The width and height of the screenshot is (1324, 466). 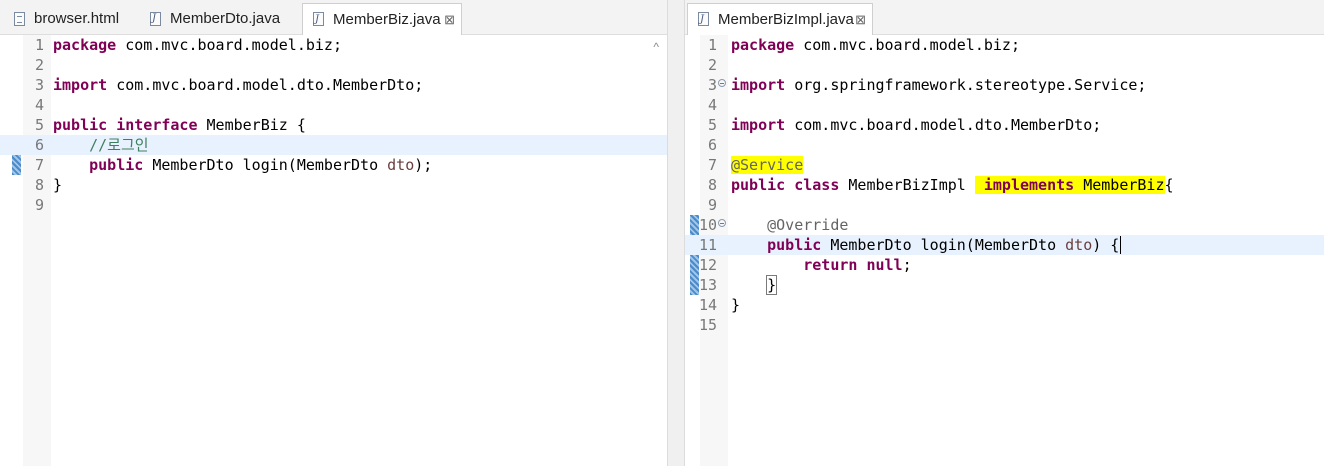 What do you see at coordinates (911, 45) in the screenshot?
I see `code-token: com.mvc.board.model.biz;` at bounding box center [911, 45].